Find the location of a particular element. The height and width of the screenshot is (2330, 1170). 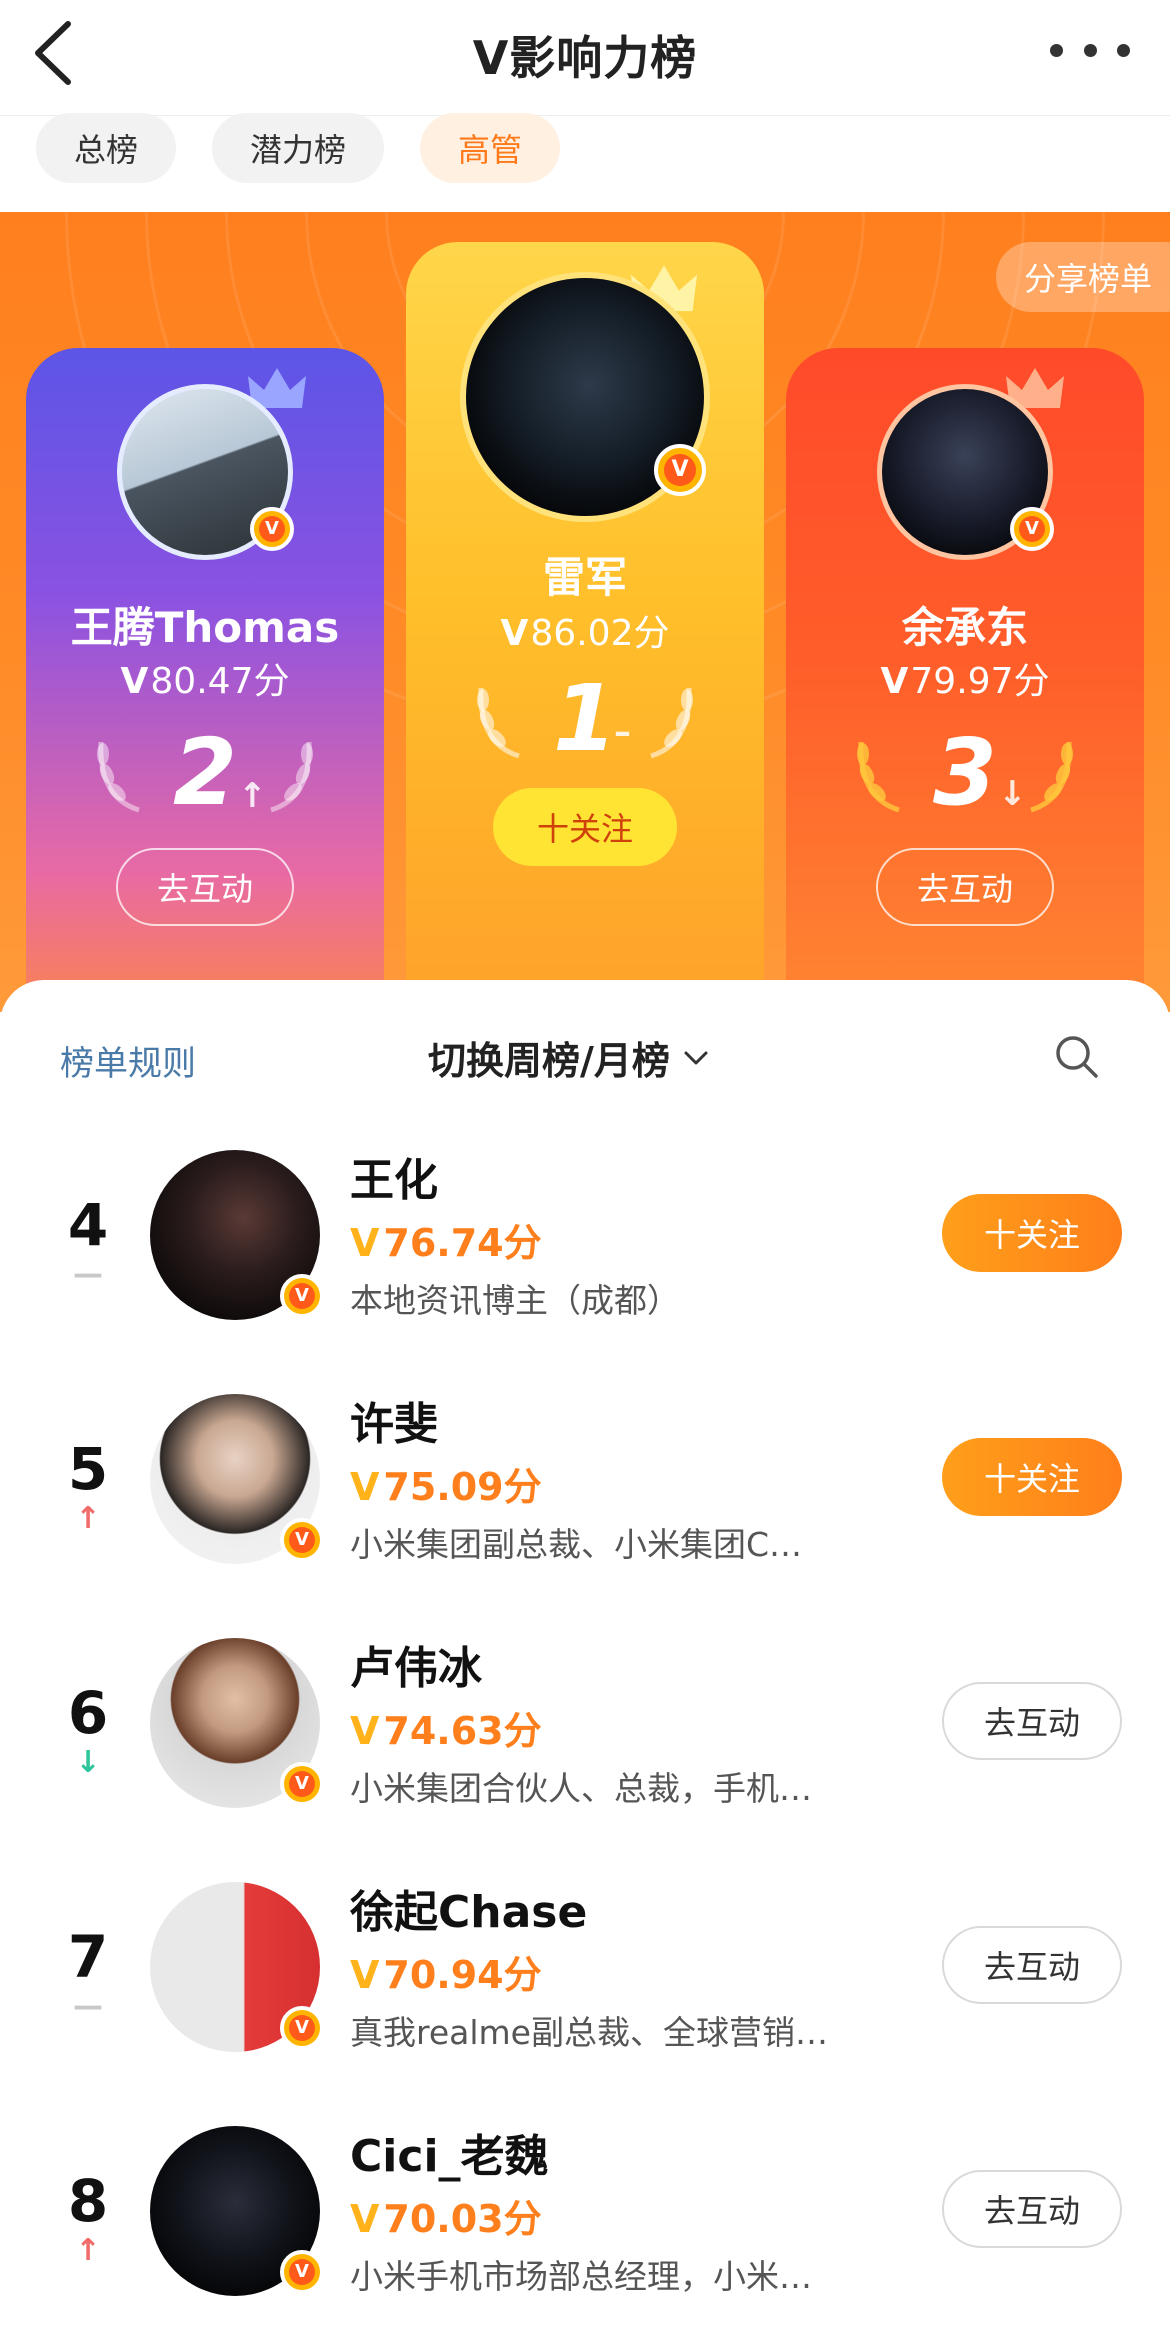

rank-number: 3 is located at coordinates (964, 772).